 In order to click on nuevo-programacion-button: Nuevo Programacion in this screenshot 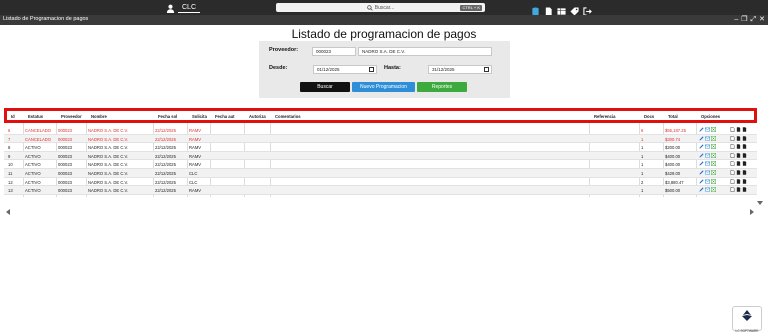, I will do `click(383, 87)`.